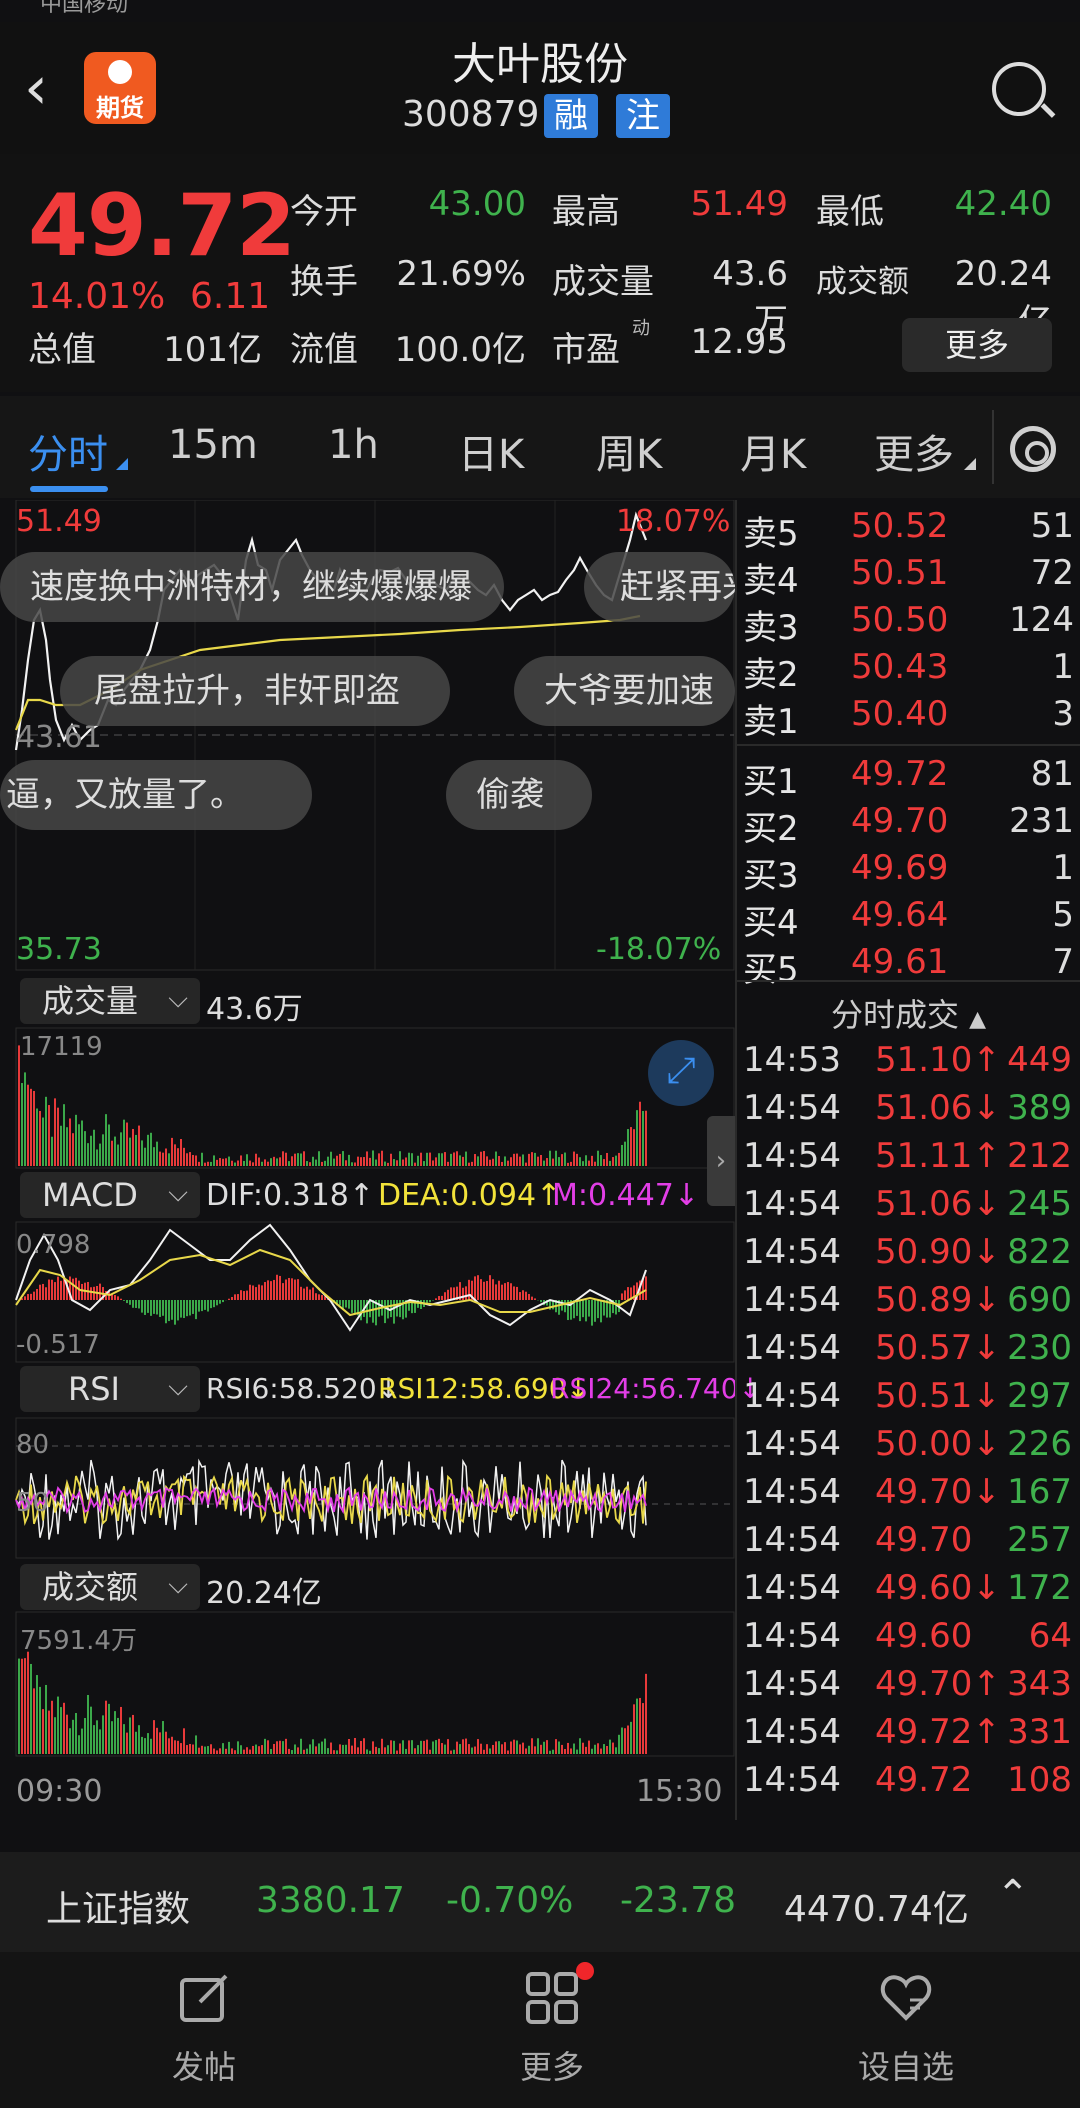 The width and height of the screenshot is (1080, 2108). What do you see at coordinates (624, 691) in the screenshot?
I see `danmu-bubble: 大爷要加速` at bounding box center [624, 691].